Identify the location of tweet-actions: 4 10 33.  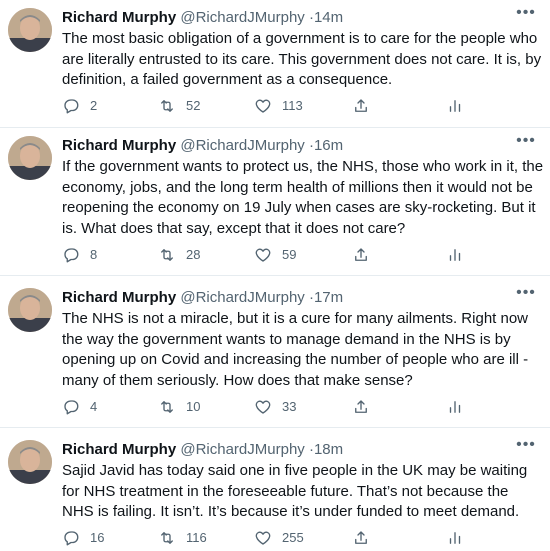
(272, 407).